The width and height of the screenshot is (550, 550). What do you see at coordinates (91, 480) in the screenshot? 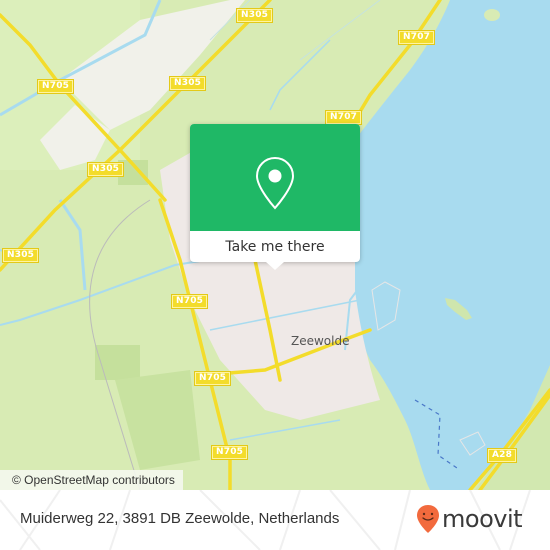
I see `map-attribution: © OpenStreetMap contributors` at bounding box center [91, 480].